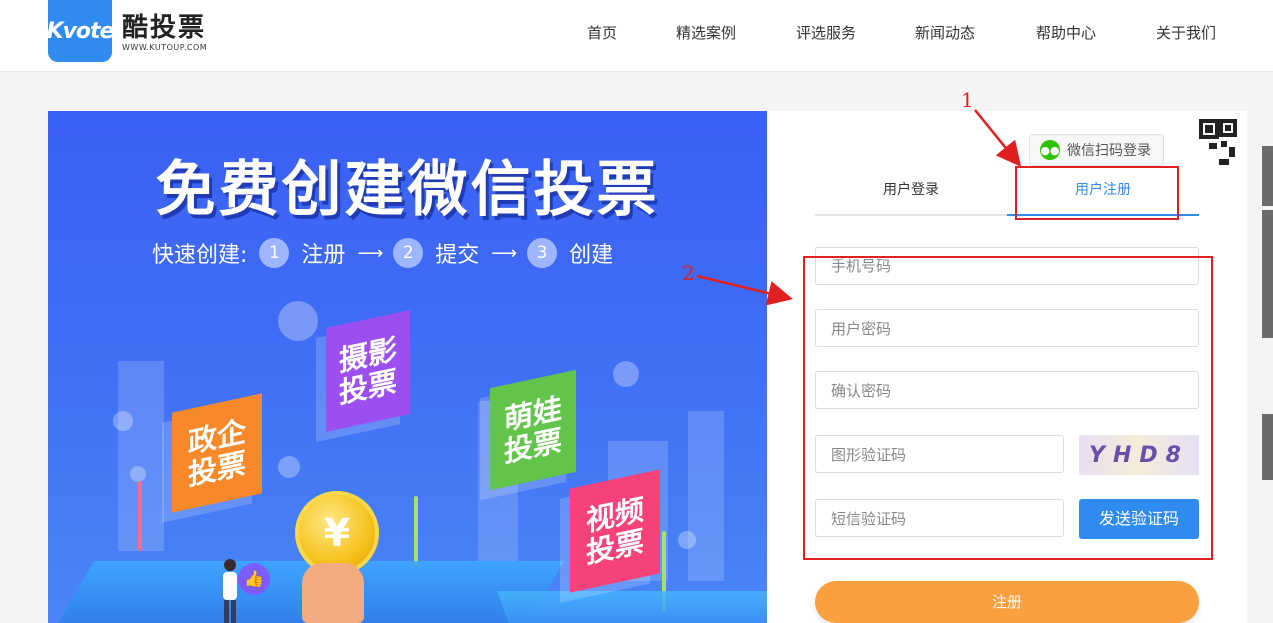 The height and width of the screenshot is (623, 1273). What do you see at coordinates (457, 255) in the screenshot?
I see `step-2-label: 提交` at bounding box center [457, 255].